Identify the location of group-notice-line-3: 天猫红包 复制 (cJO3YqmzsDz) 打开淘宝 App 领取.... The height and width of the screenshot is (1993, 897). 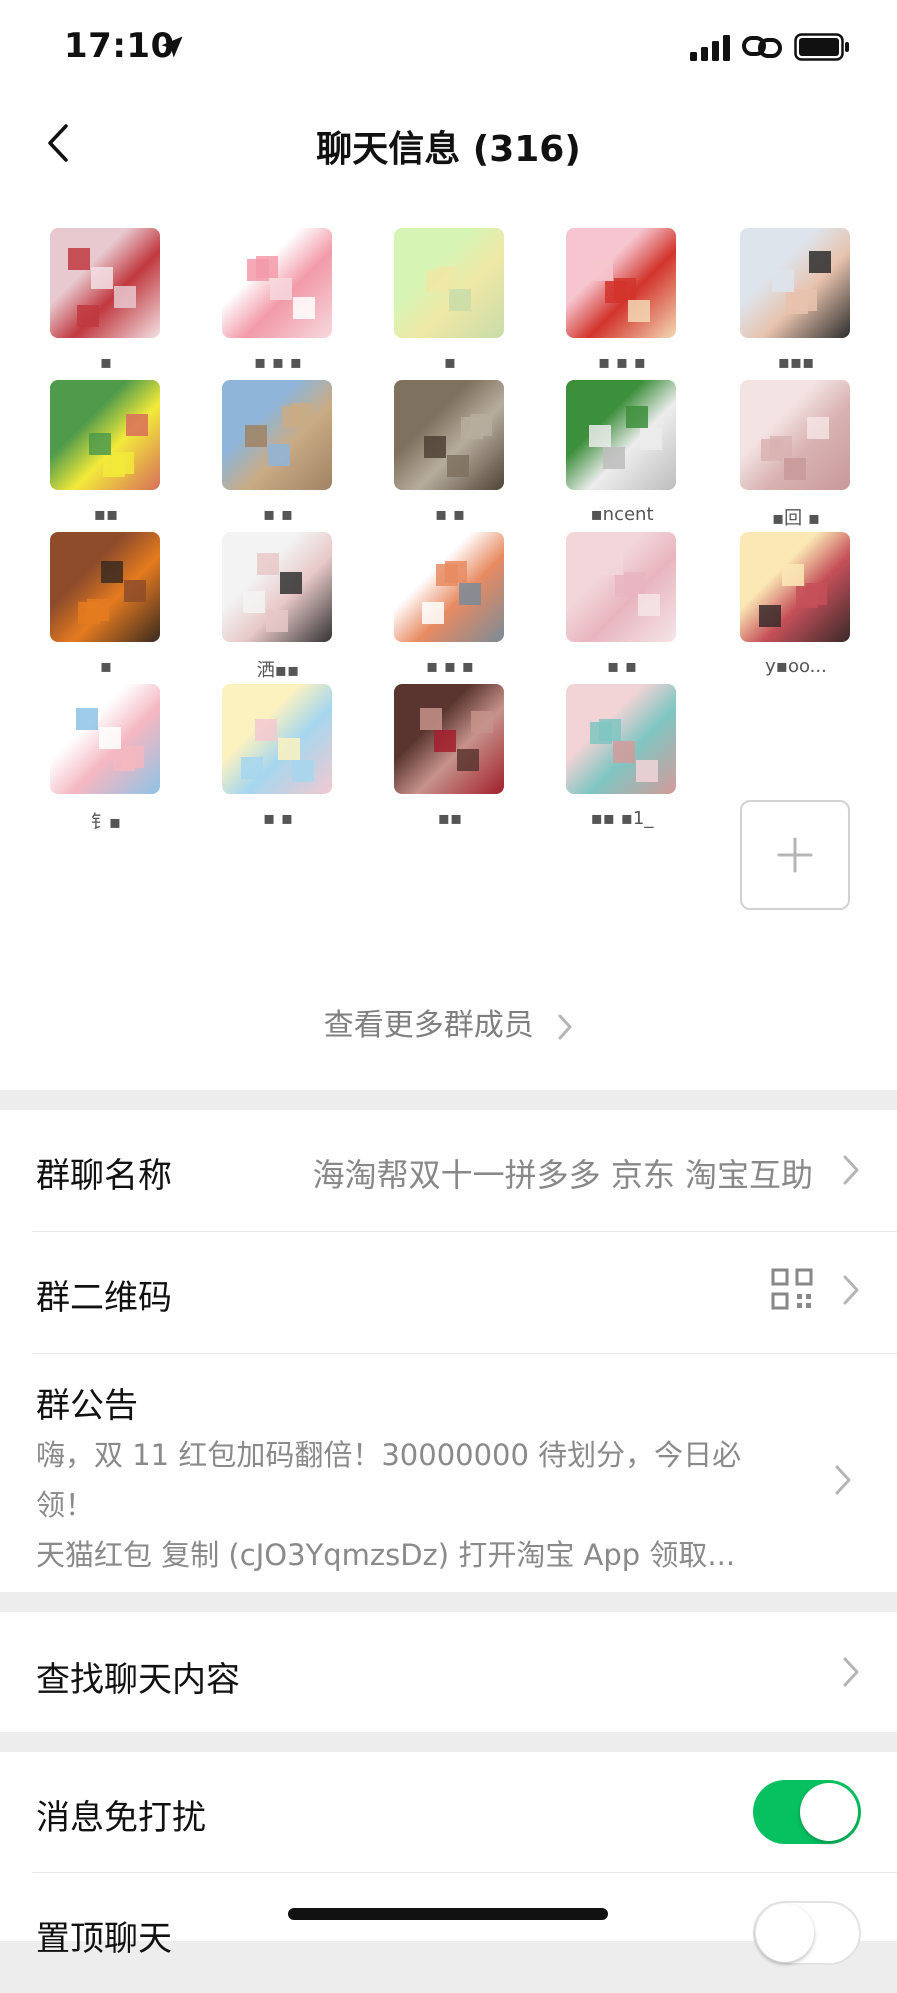
(386, 1555).